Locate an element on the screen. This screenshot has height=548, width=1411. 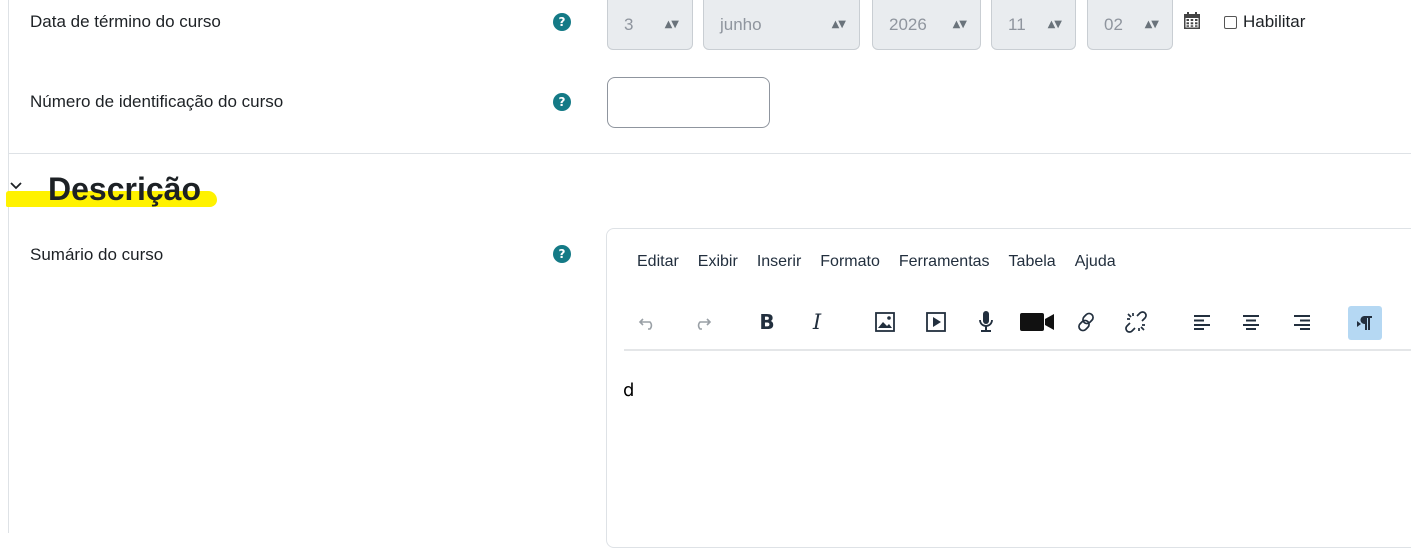
end-month-value: junho is located at coordinates (741, 24).